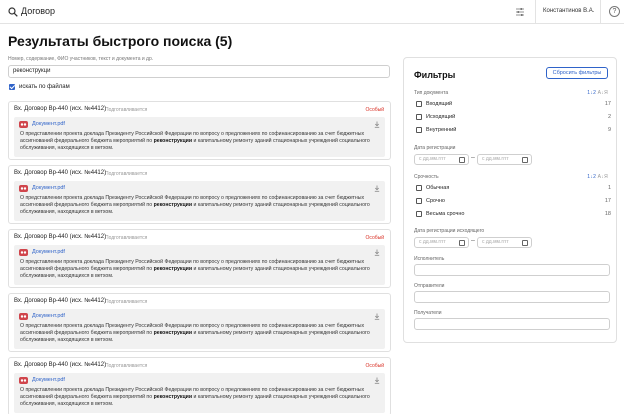 The height and width of the screenshot is (414, 624). I want to click on filter-option-label: Внутренний, so click(441, 130).